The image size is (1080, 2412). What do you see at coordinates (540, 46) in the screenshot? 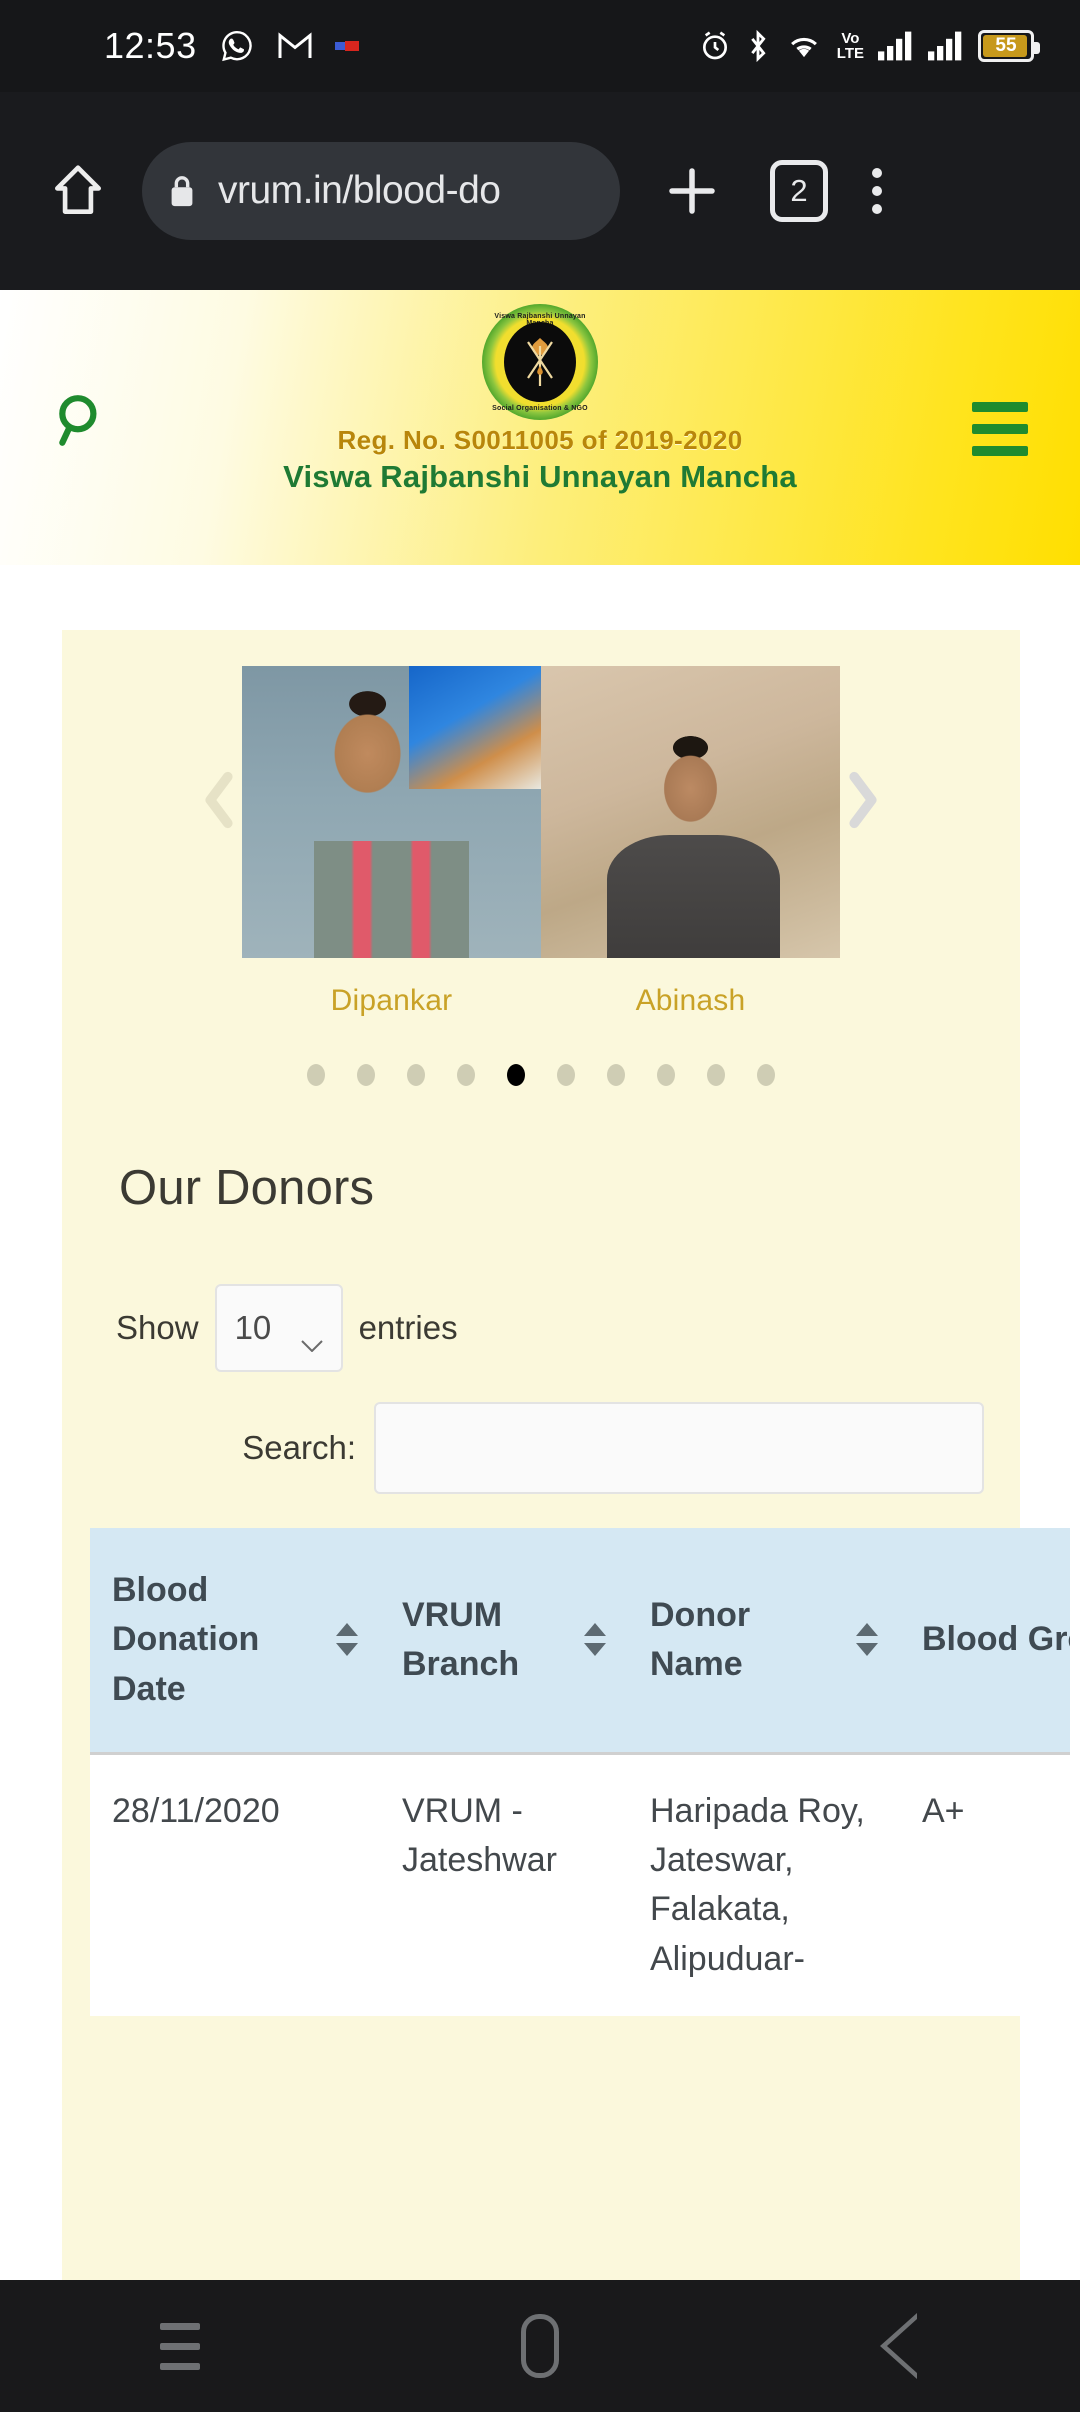
I see `status-bar: 12:53 Vo LTE 55` at bounding box center [540, 46].